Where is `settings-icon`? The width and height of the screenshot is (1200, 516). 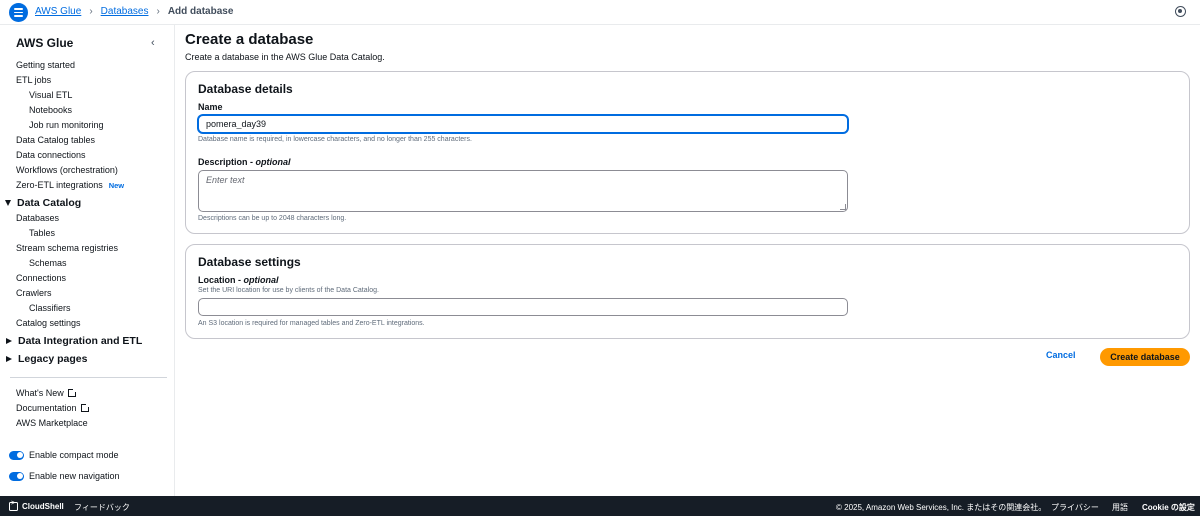
settings-icon is located at coordinates (1180, 11).